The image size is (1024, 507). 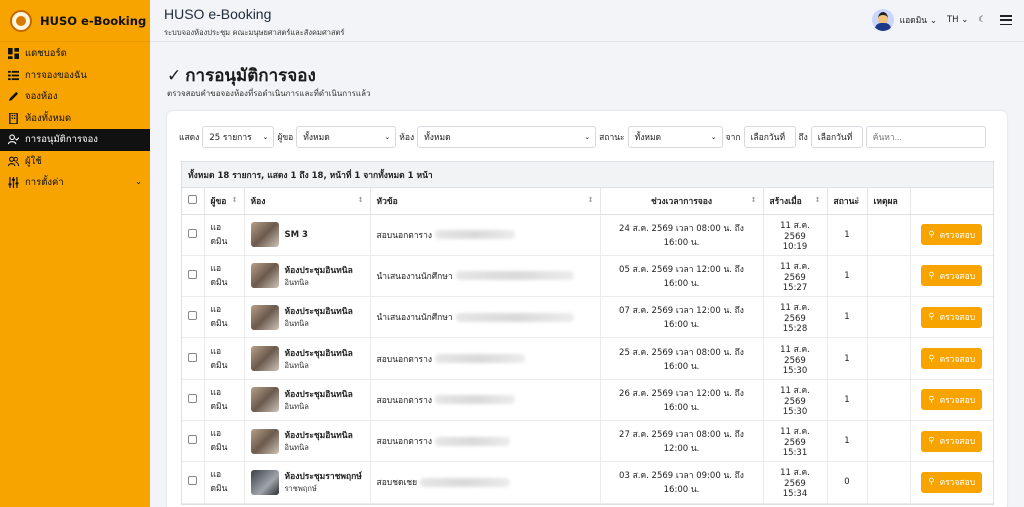 I want to click on column-subject: หัวข้อ ↕, so click(x=485, y=201).